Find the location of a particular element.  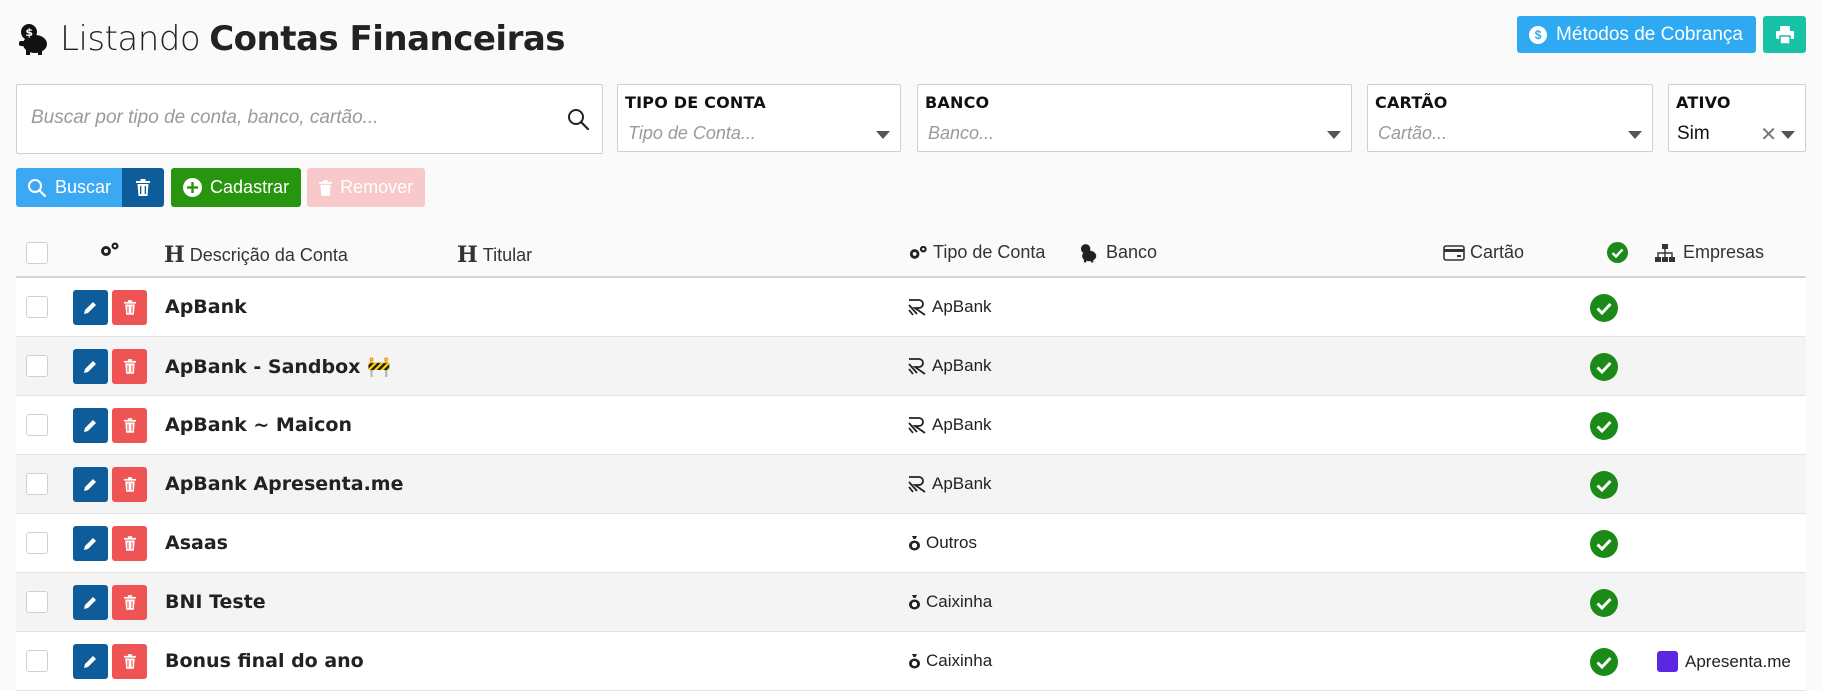

row-tipo-label: Outros is located at coordinates (952, 542).